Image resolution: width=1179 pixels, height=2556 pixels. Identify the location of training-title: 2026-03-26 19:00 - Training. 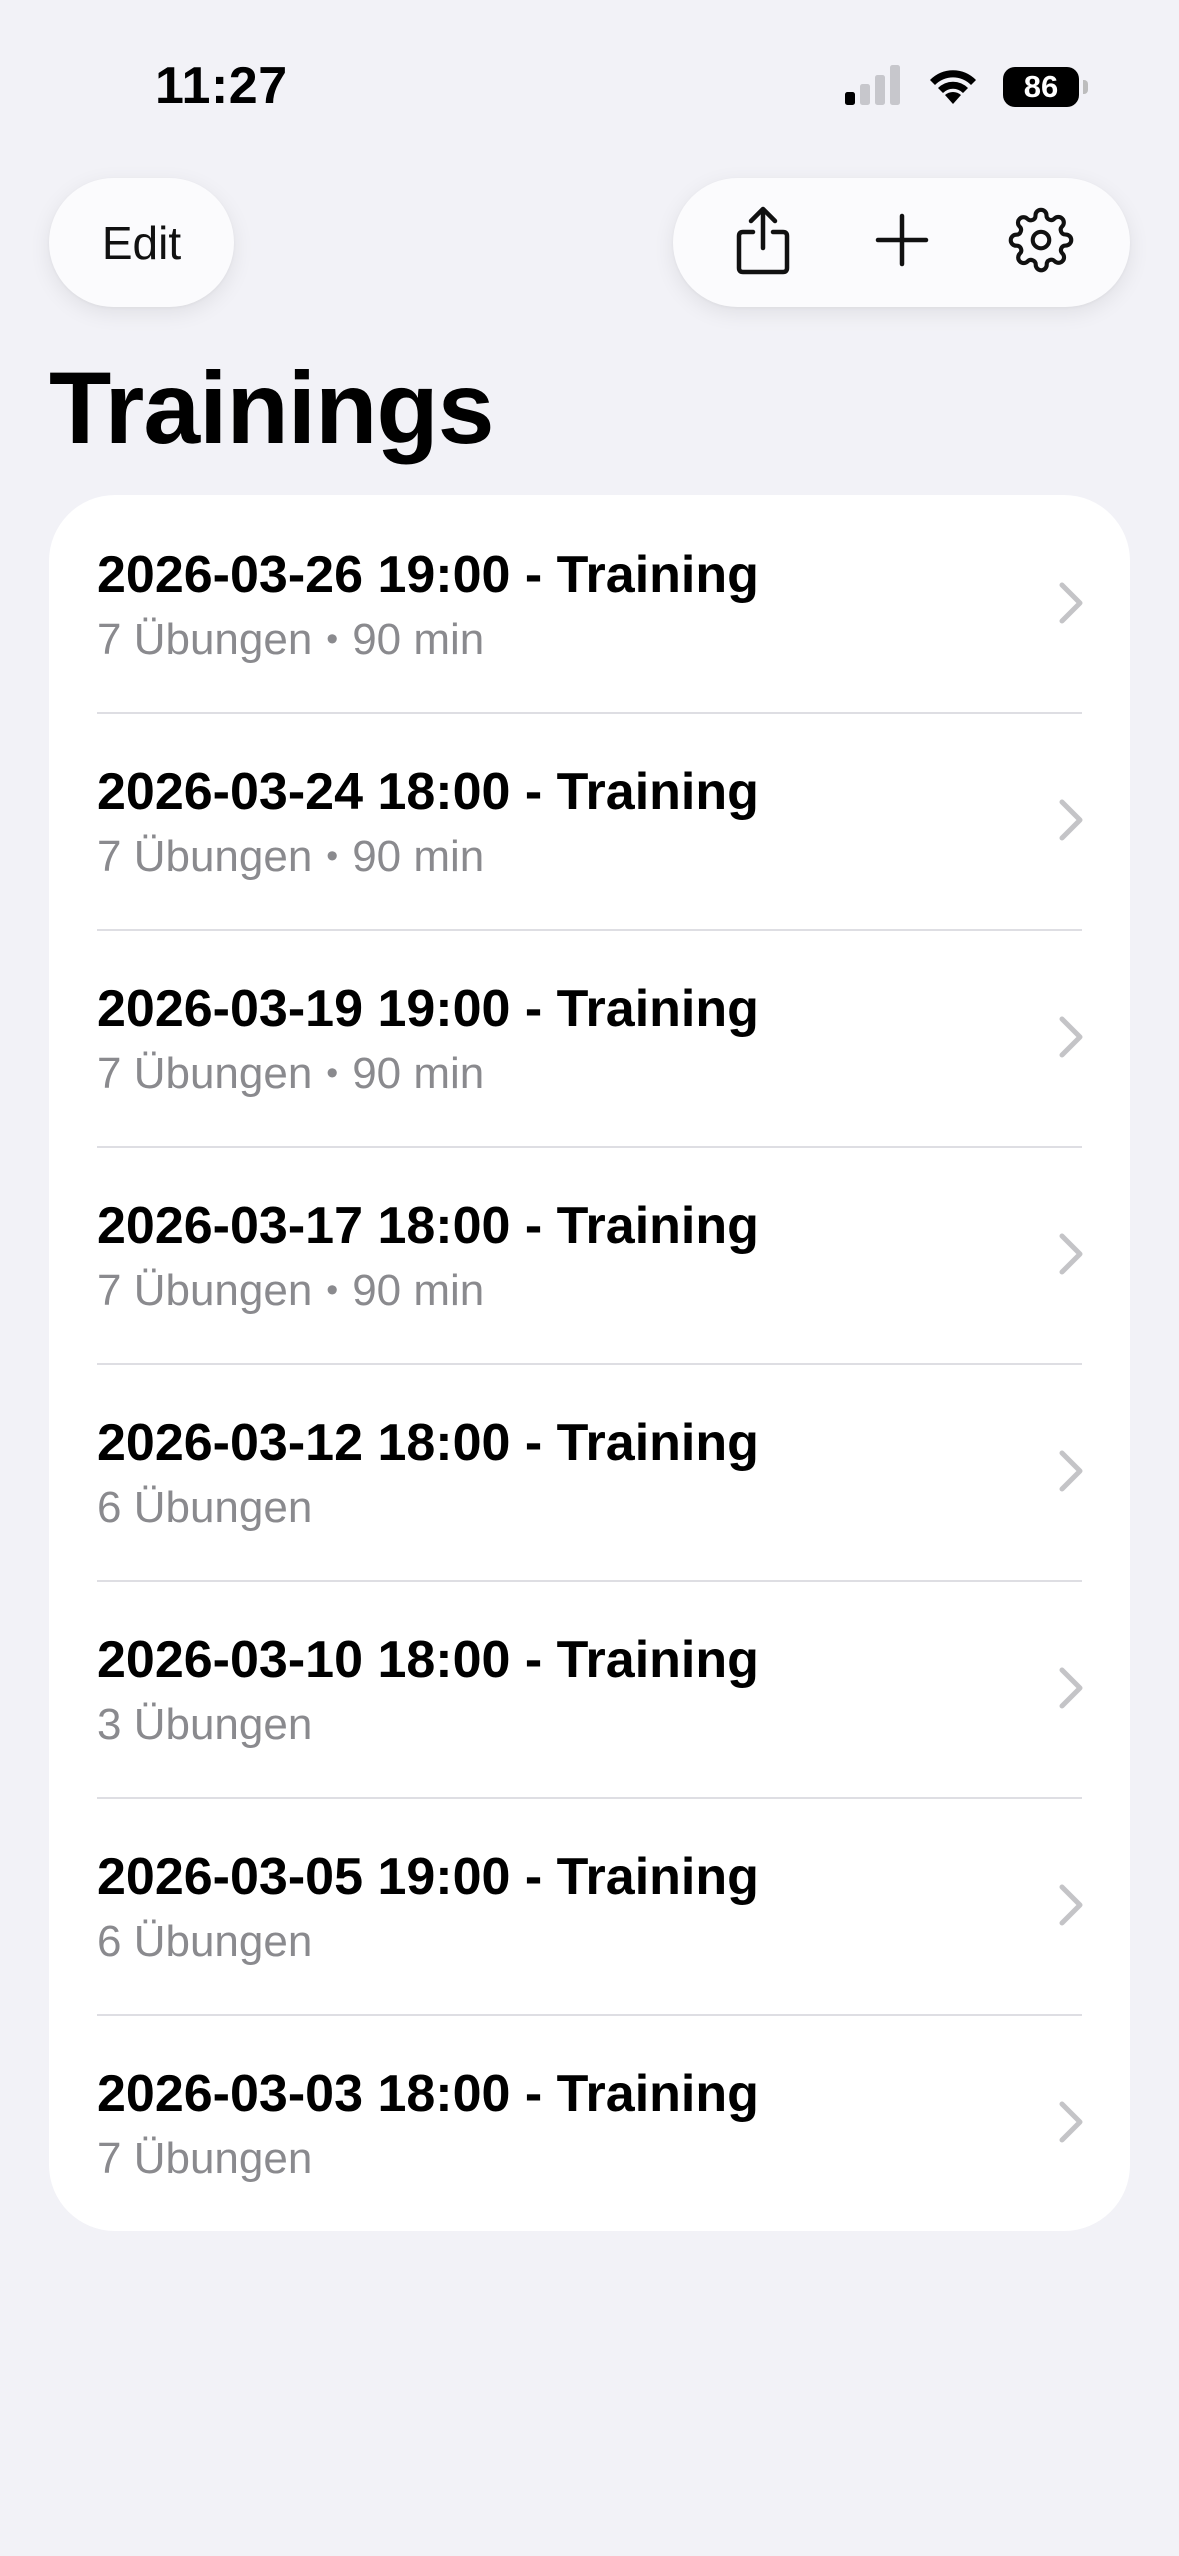
(428, 575).